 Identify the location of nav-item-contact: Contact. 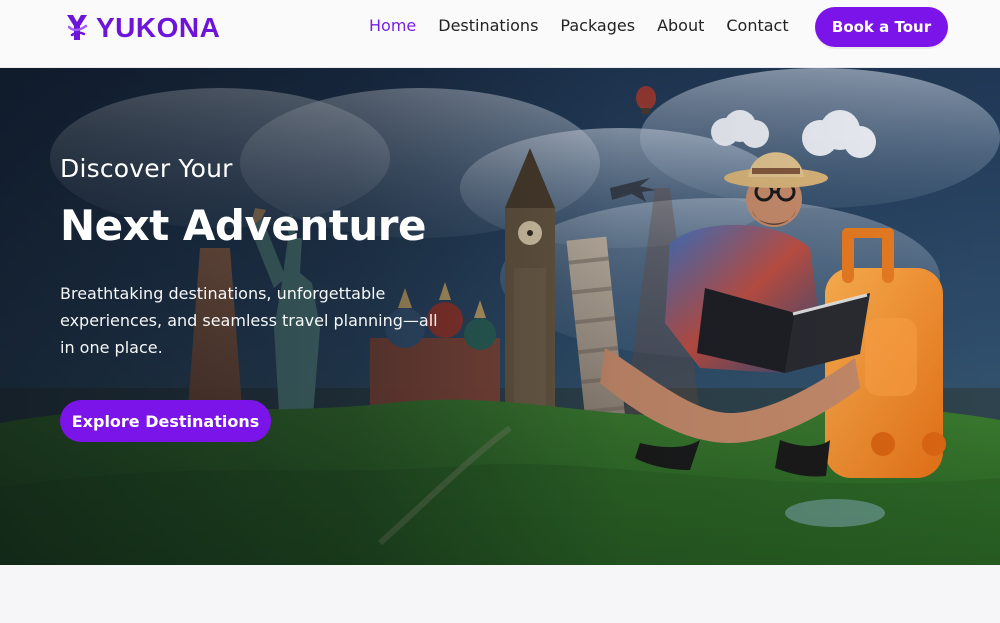
(757, 26).